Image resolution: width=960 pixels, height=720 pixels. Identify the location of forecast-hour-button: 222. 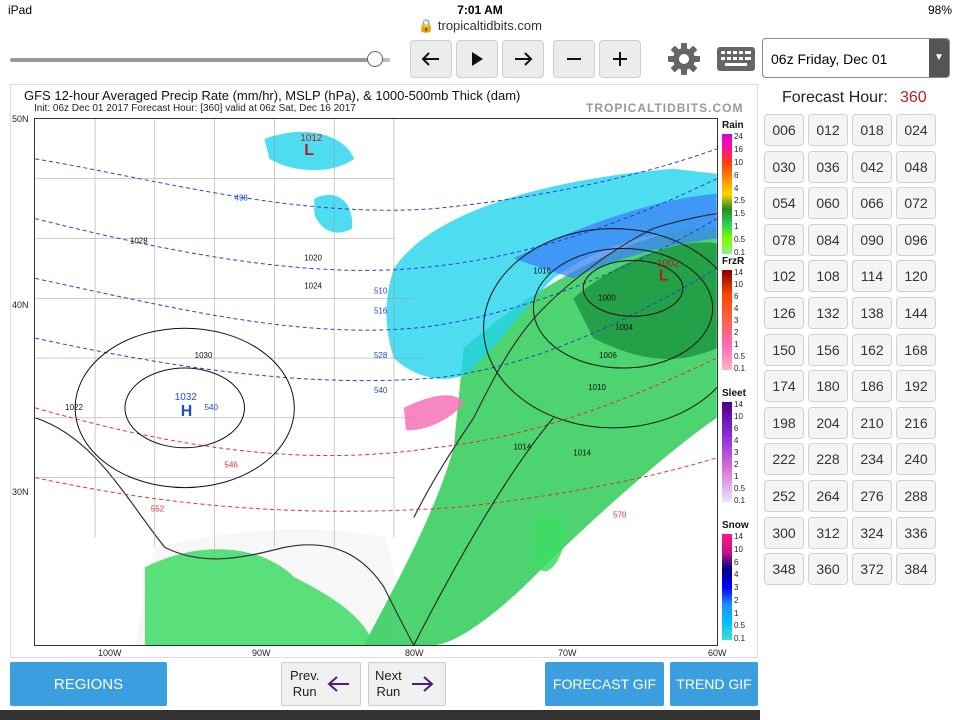
(784, 459).